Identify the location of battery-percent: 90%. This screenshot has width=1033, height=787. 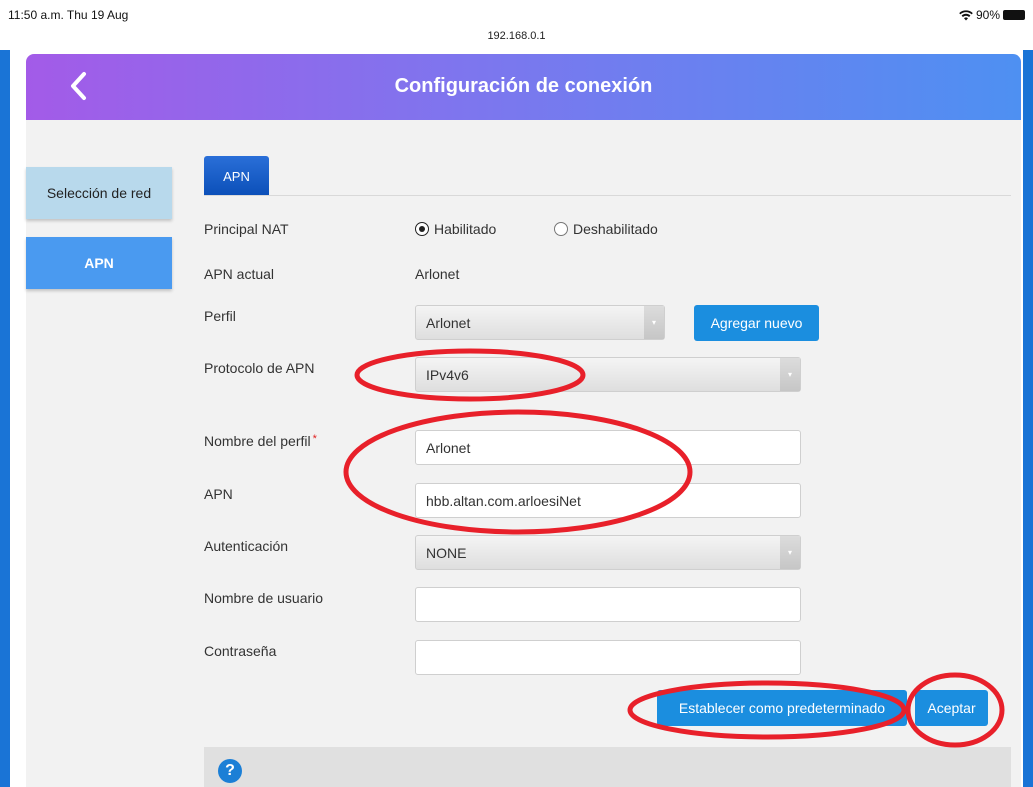
(987, 15).